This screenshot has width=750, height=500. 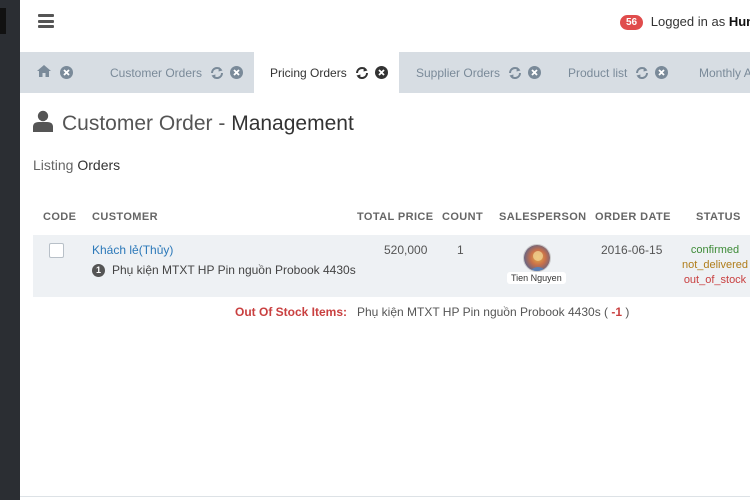 I want to click on tab-monthly: Monthly A, so click(x=724, y=72).